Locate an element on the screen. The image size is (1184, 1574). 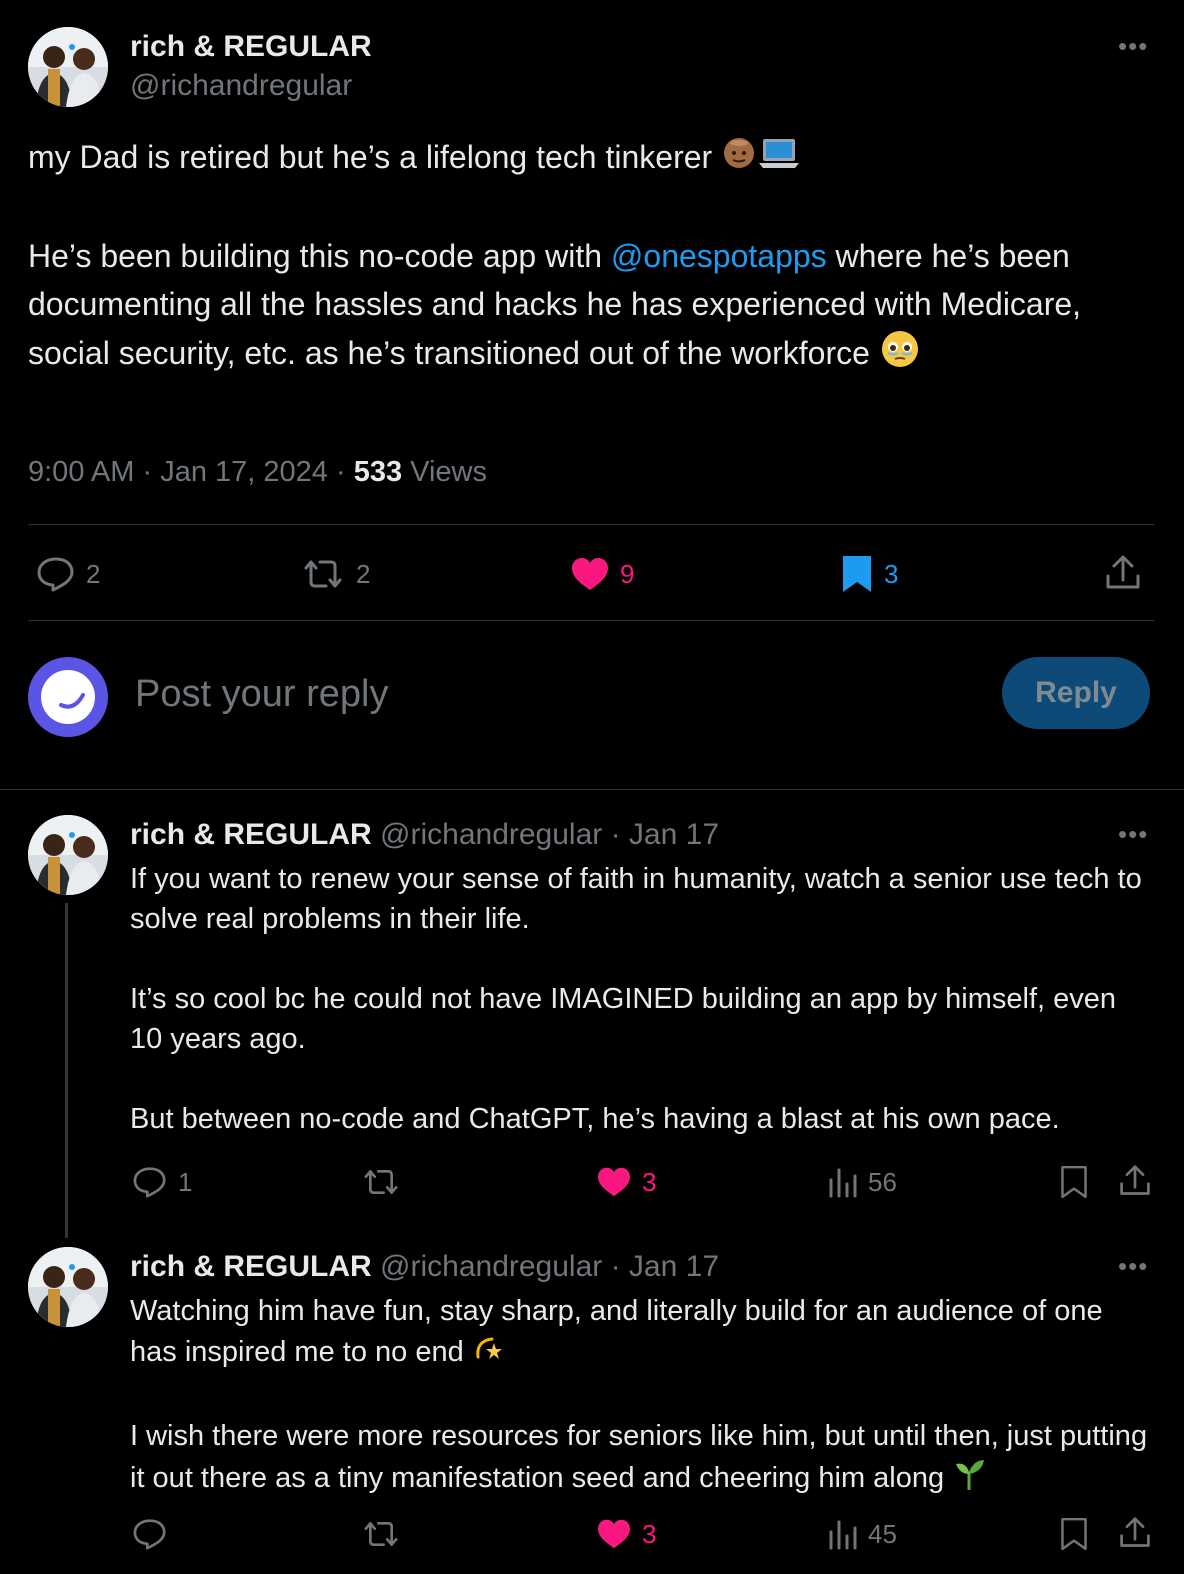
author-name: rich & REGULAR is located at coordinates (251, 47).